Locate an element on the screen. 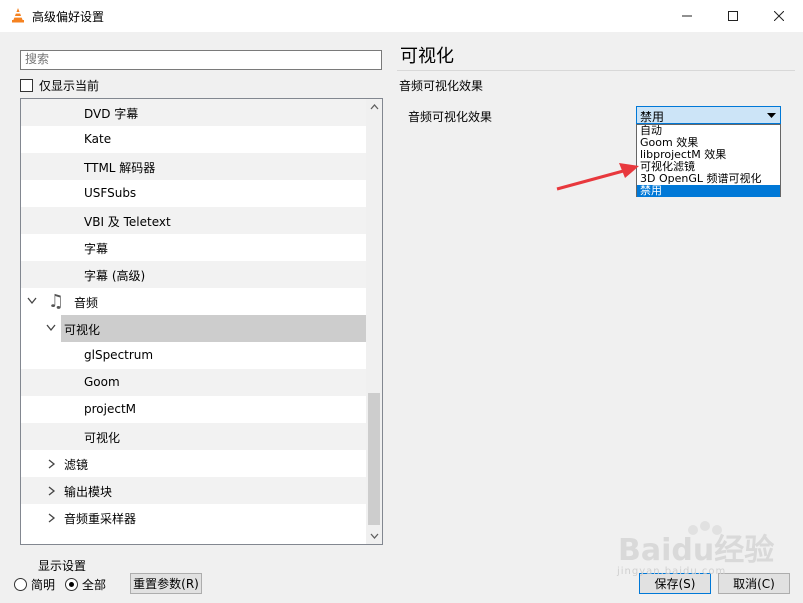 The width and height of the screenshot is (803, 603). tree-item-dvd-subtitles: DVD 字幕 is located at coordinates (193, 112).